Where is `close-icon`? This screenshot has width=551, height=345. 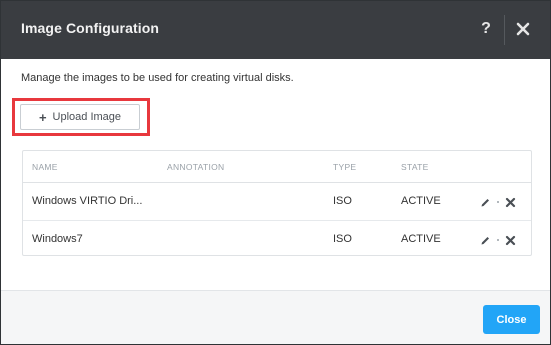 close-icon is located at coordinates (523, 29).